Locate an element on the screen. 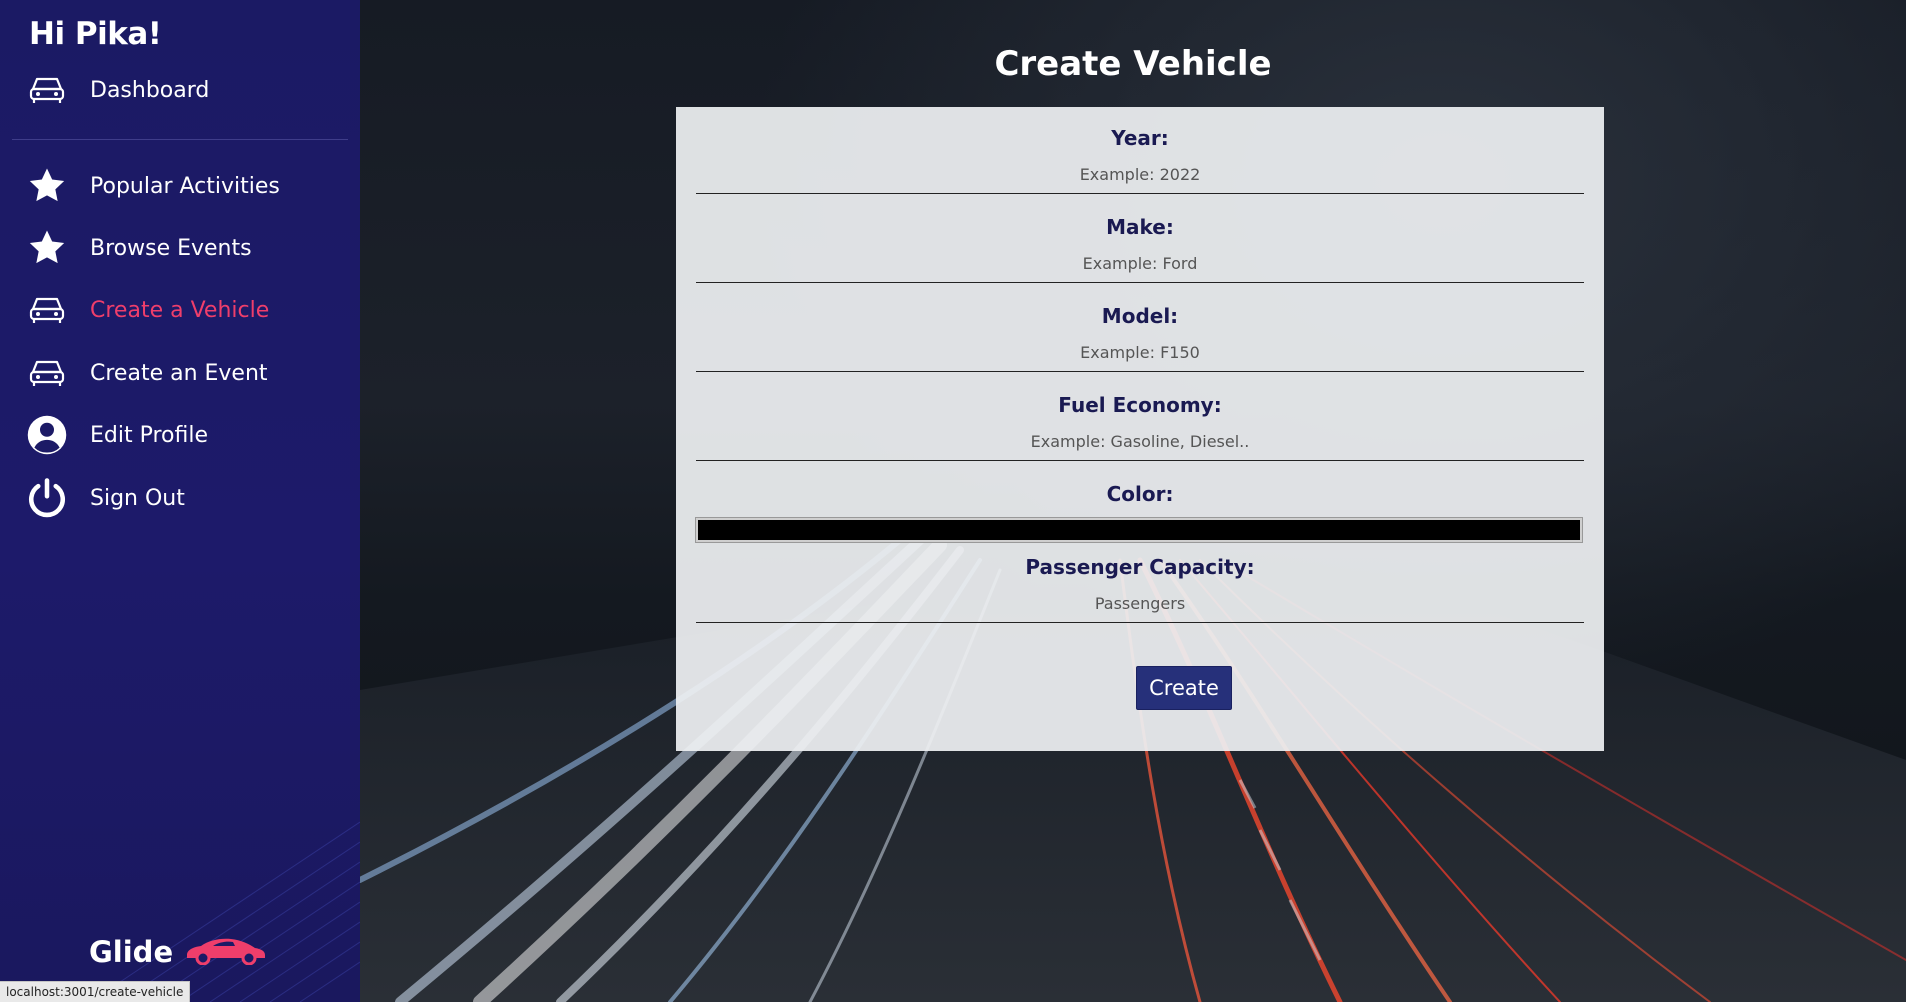  passenger-capacity-label: Passenger Capacity: is located at coordinates (1140, 567).